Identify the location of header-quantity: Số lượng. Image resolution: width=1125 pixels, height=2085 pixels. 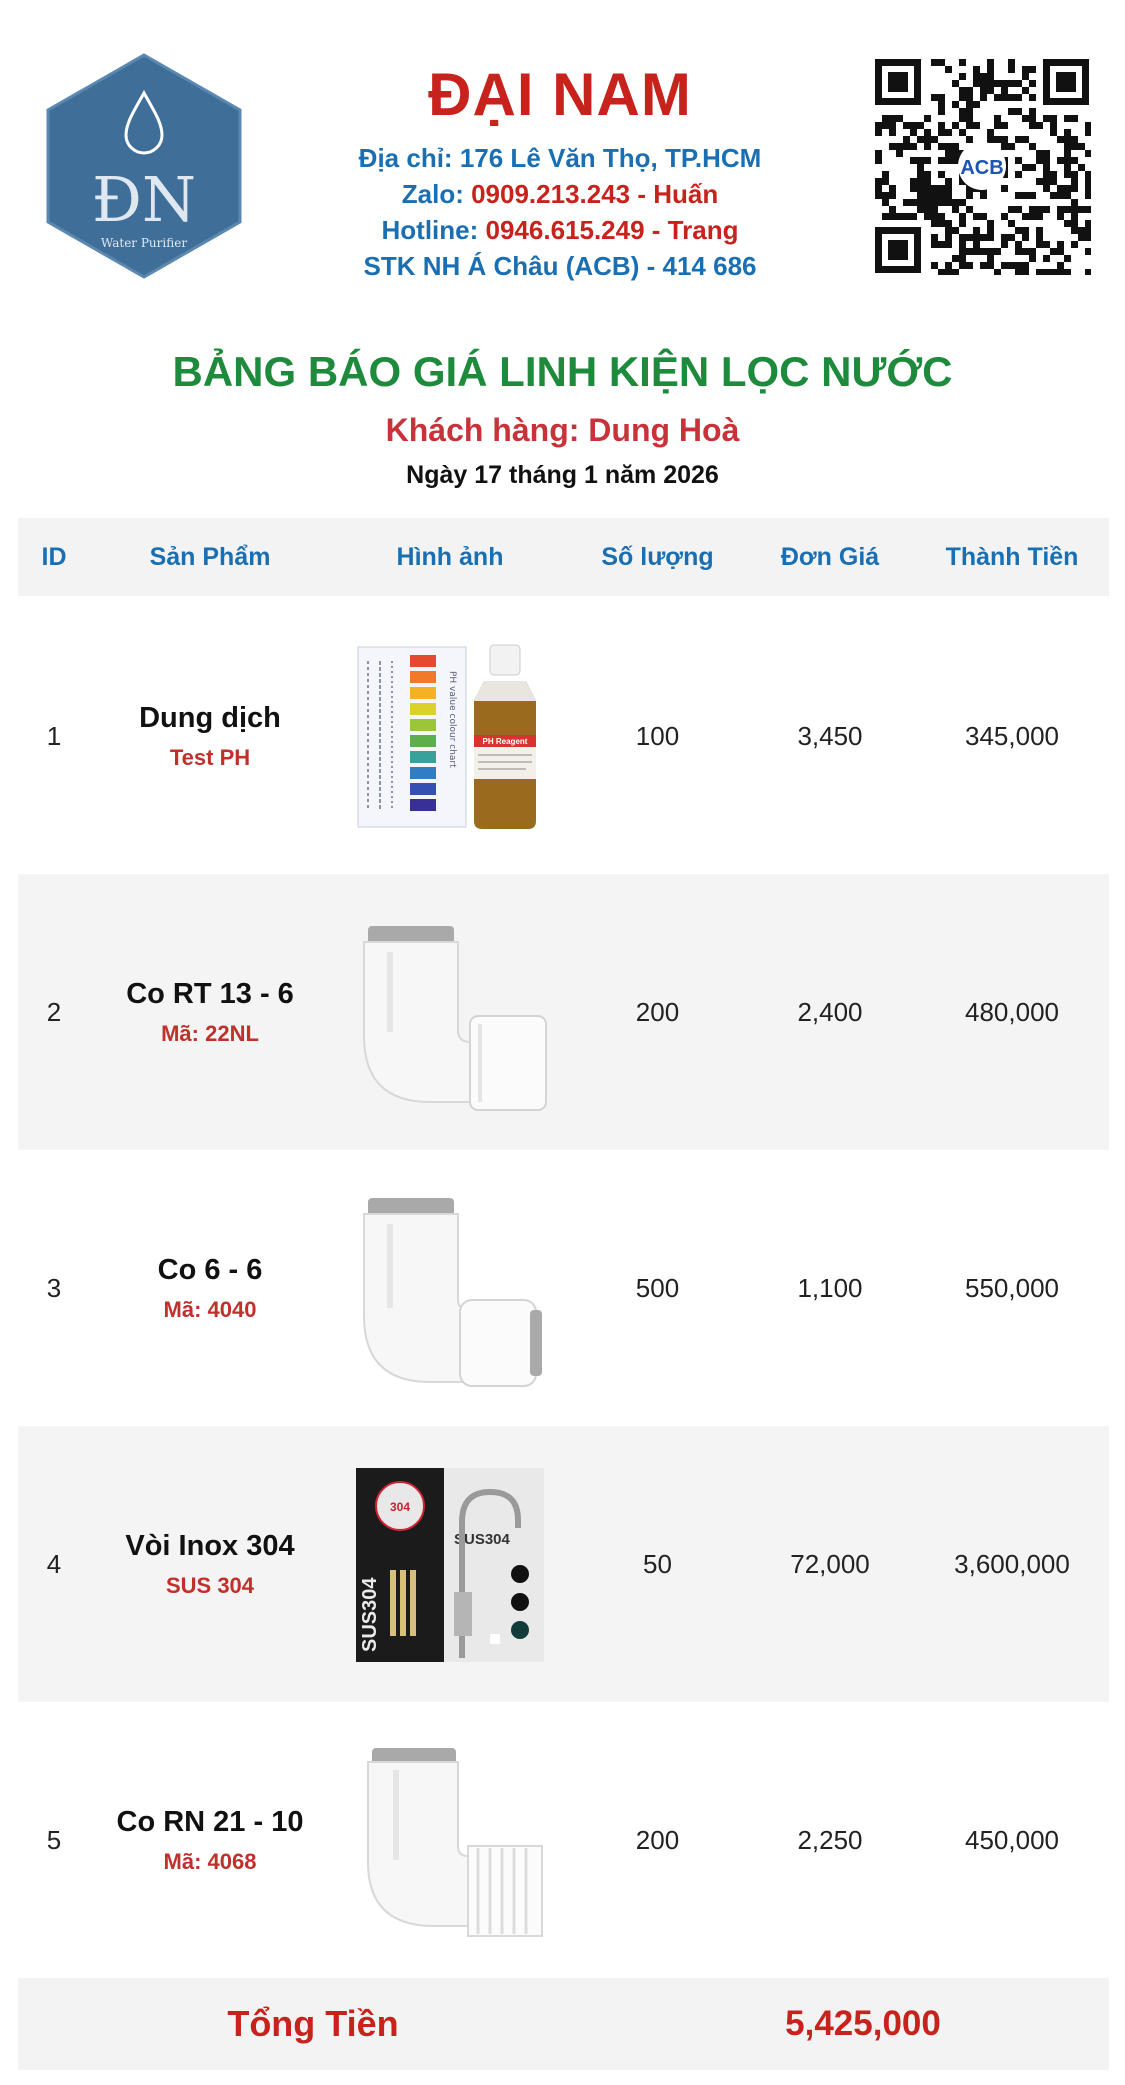
(657, 557).